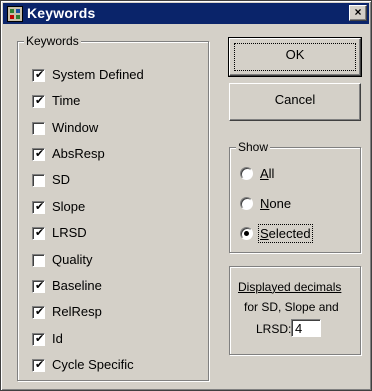  What do you see at coordinates (290, 287) in the screenshot?
I see `decimals-label-line1: Displayed decimals` at bounding box center [290, 287].